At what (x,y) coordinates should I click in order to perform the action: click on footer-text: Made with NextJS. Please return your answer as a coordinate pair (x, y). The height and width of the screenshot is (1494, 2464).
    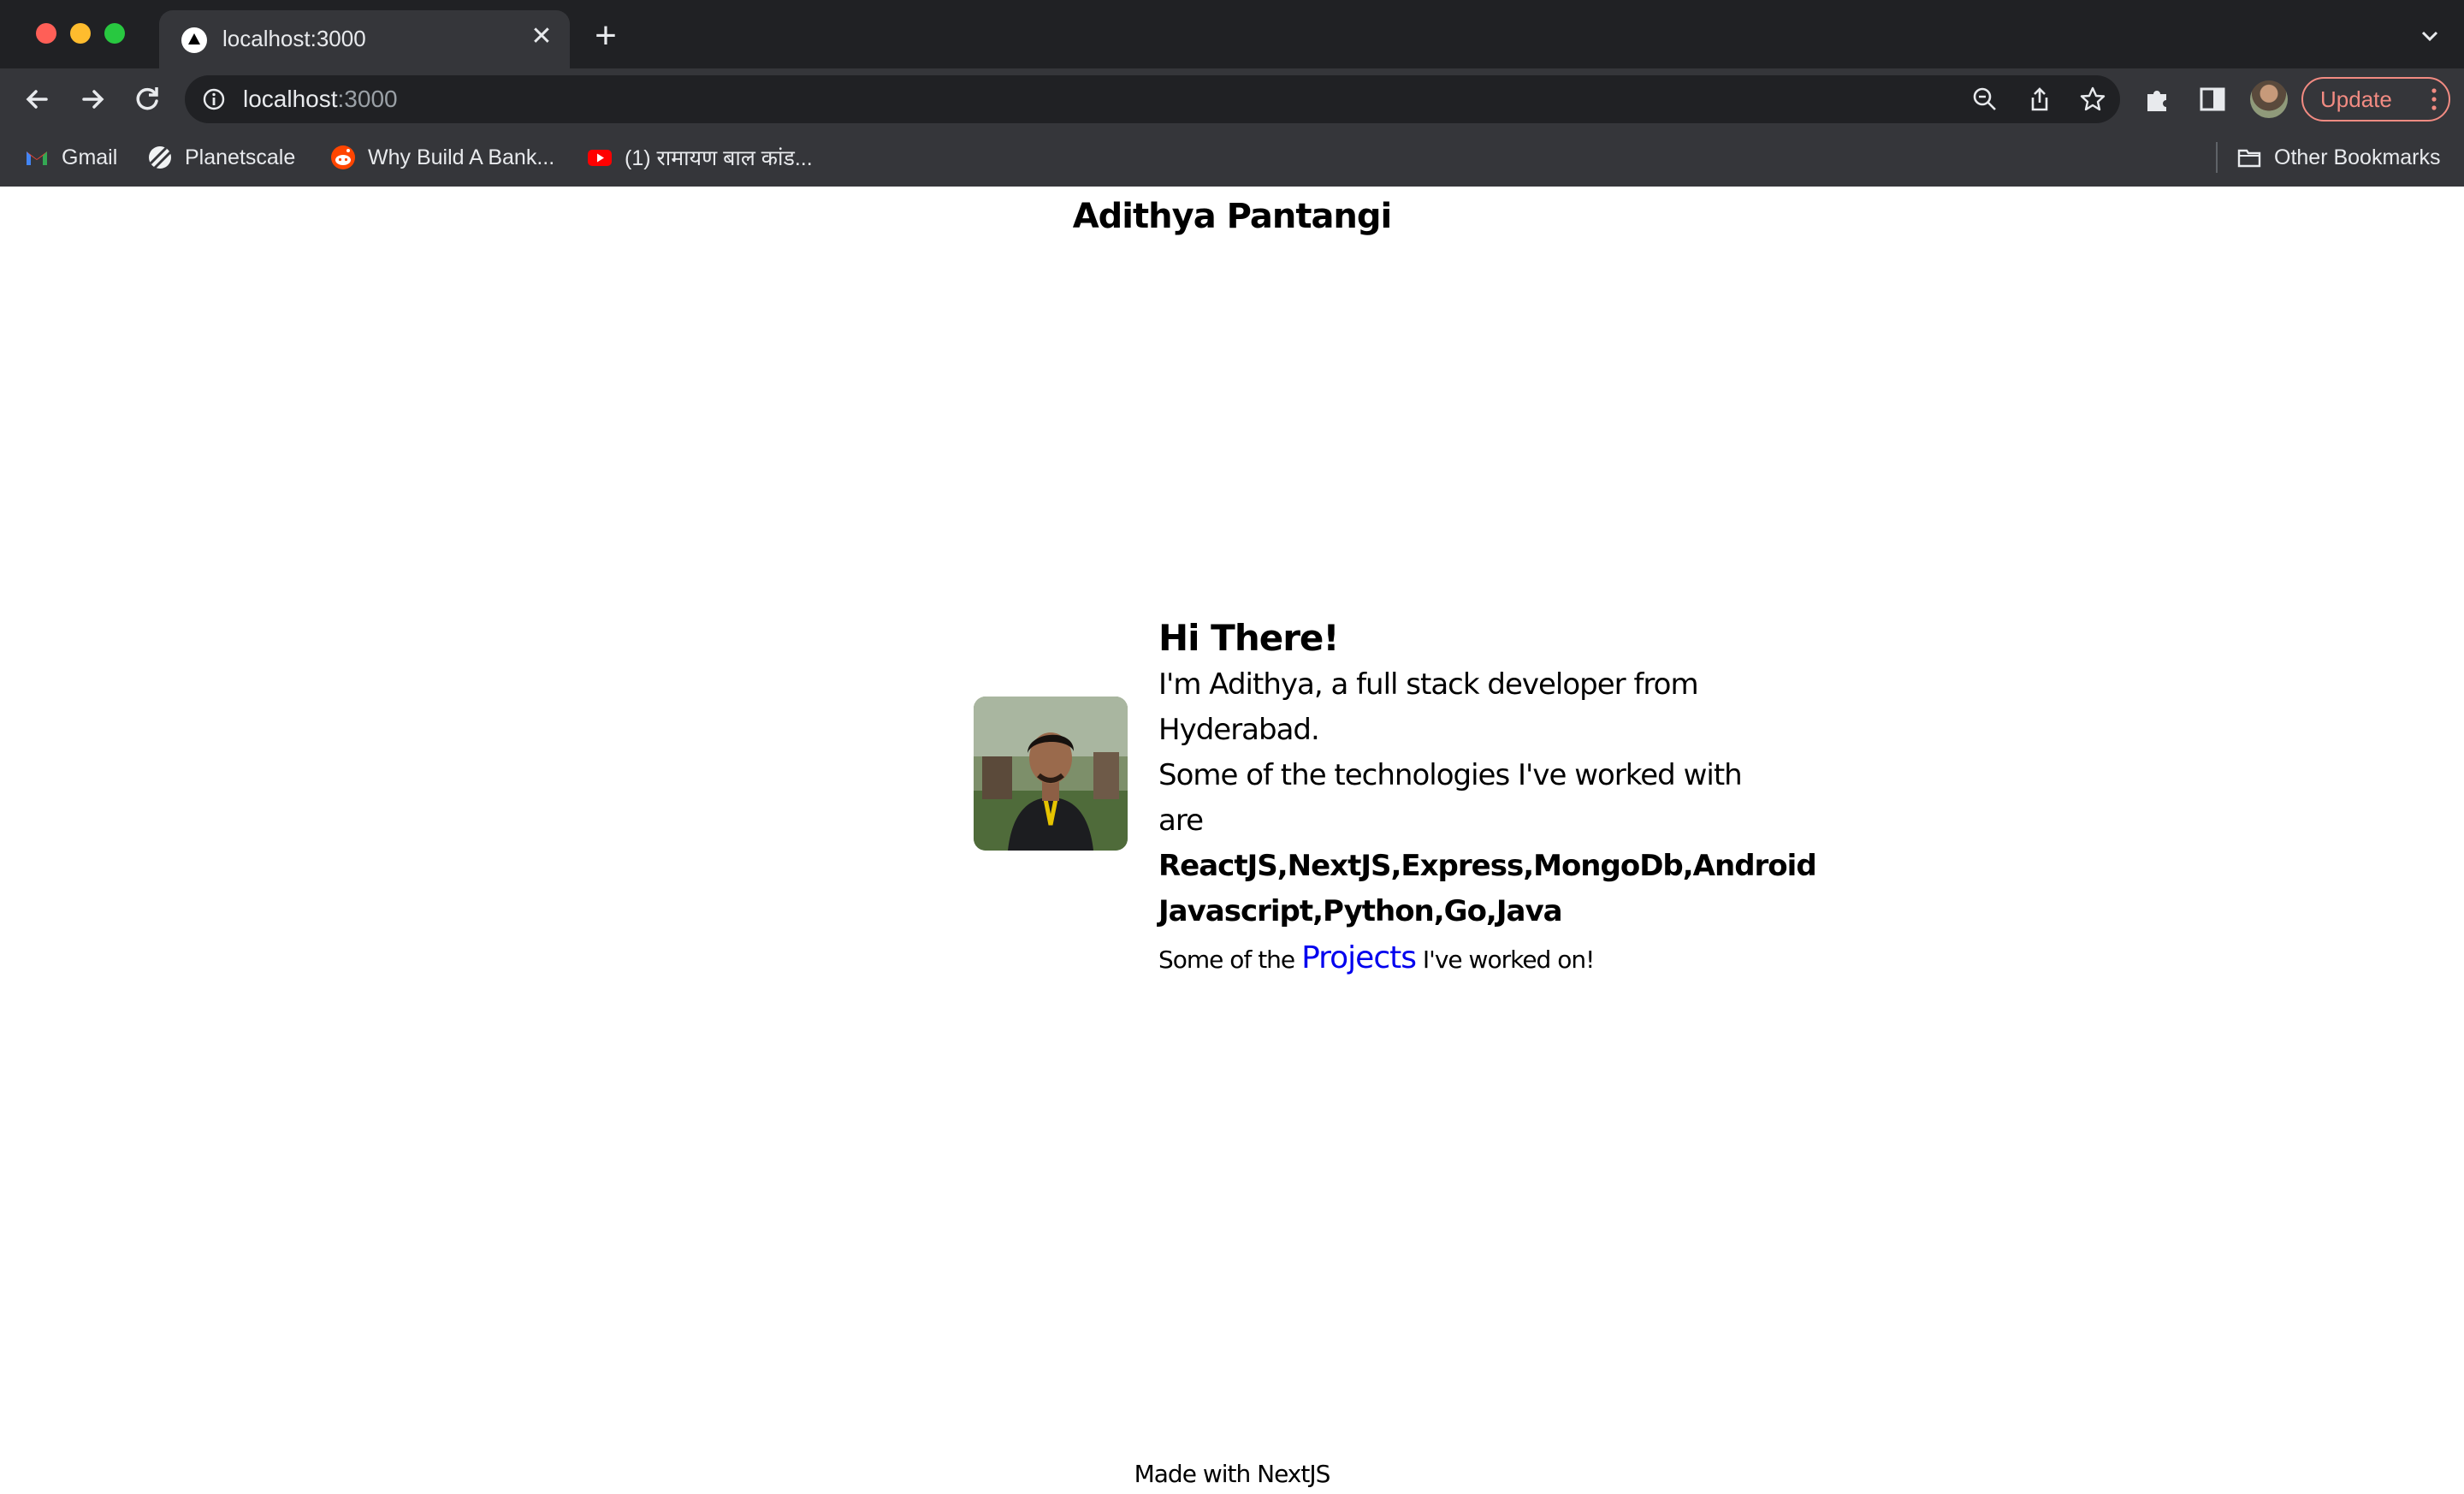
    Looking at the image, I should click on (1232, 1474).